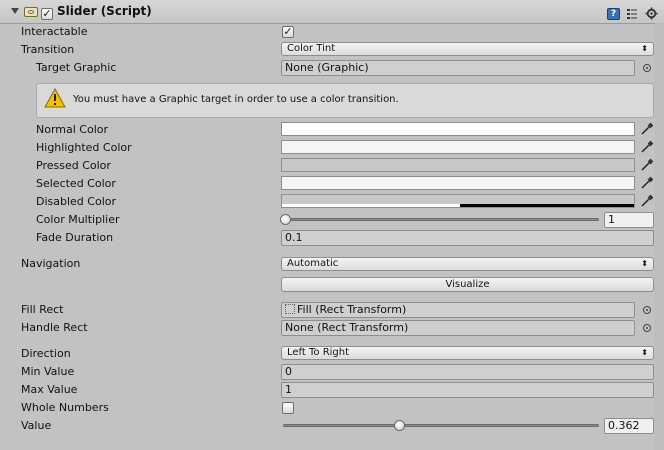  I want to click on whole-numbers-label: Whole Numbers, so click(65, 407).